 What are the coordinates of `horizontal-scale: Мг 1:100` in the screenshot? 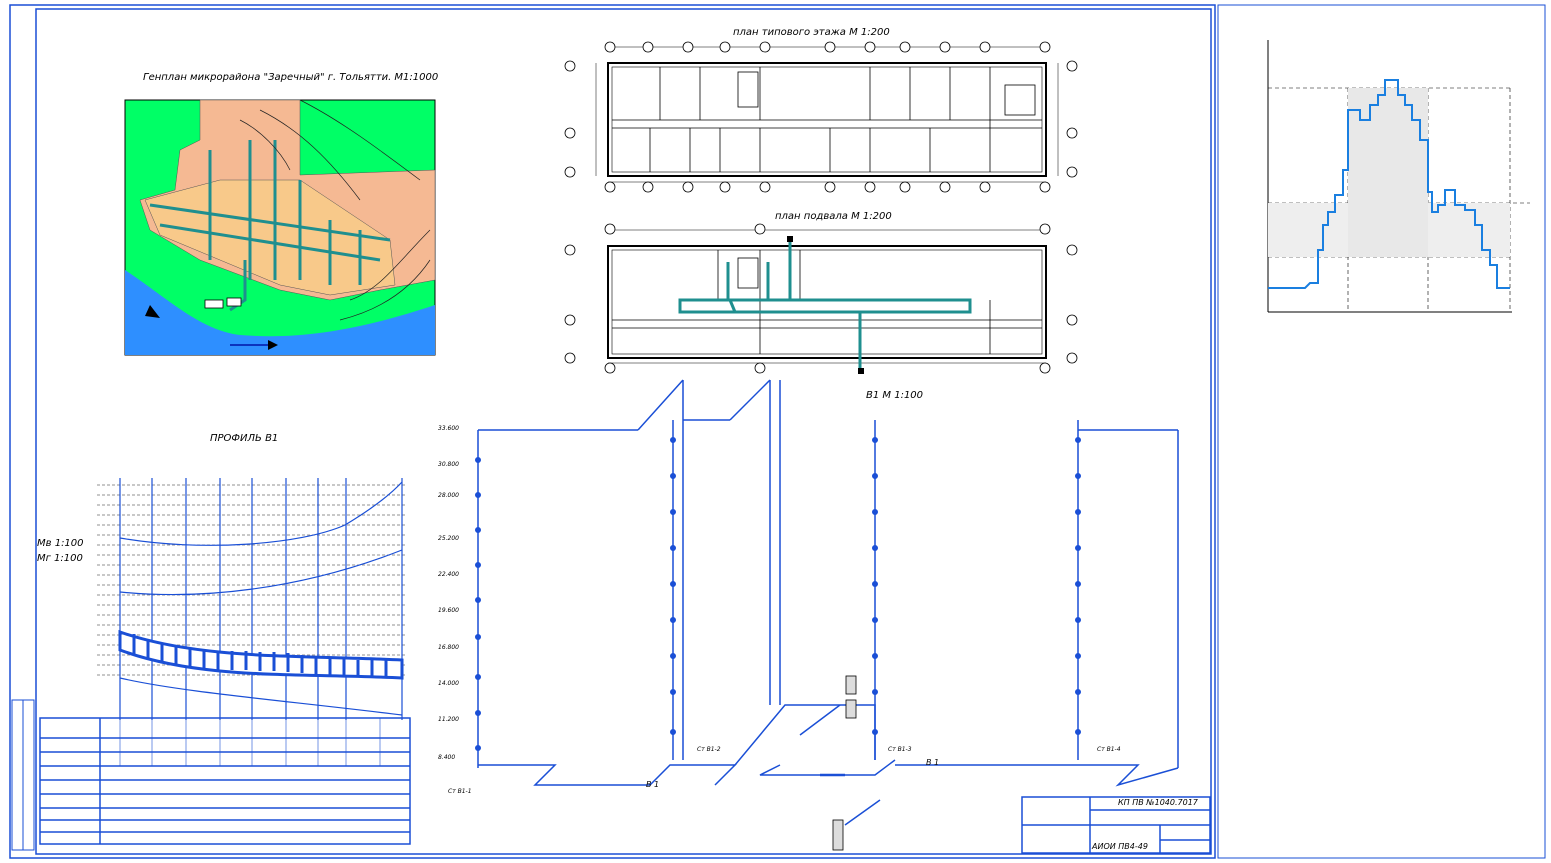 It's located at (60, 558).